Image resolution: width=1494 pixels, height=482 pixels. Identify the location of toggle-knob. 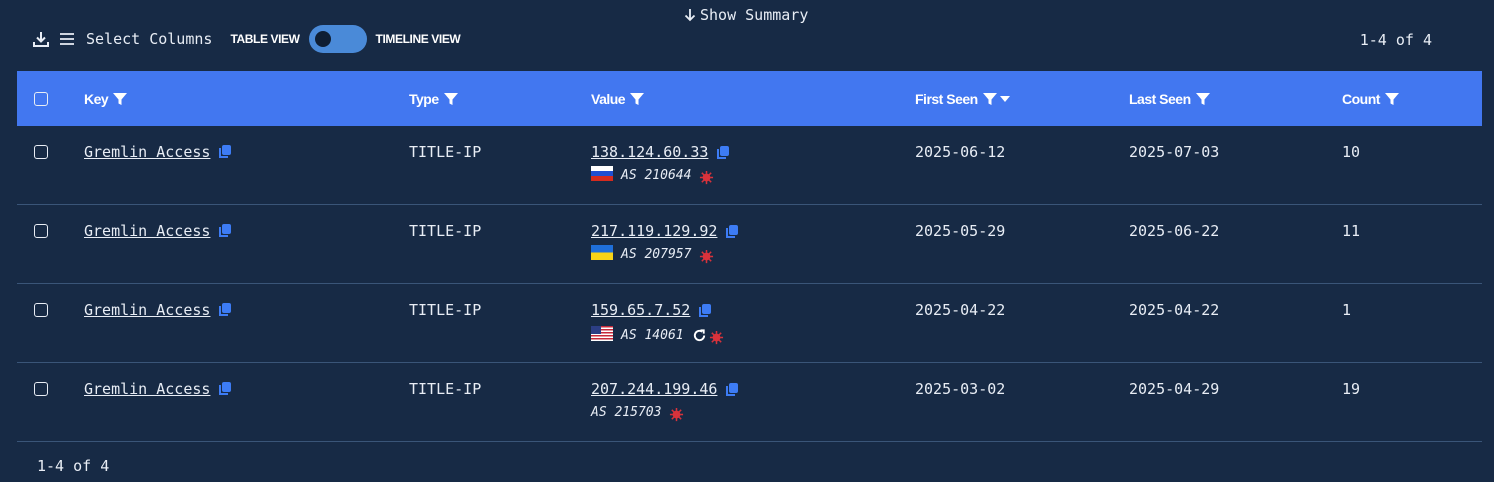
(322, 39).